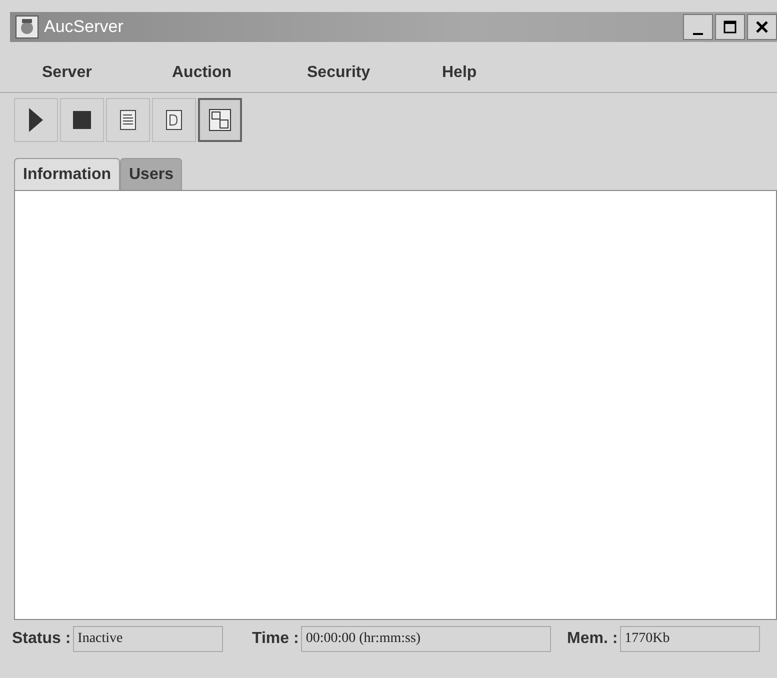 This screenshot has width=777, height=678. What do you see at coordinates (425, 639) in the screenshot?
I see `status-field: 00:00:00 (hr:mm:ss)` at bounding box center [425, 639].